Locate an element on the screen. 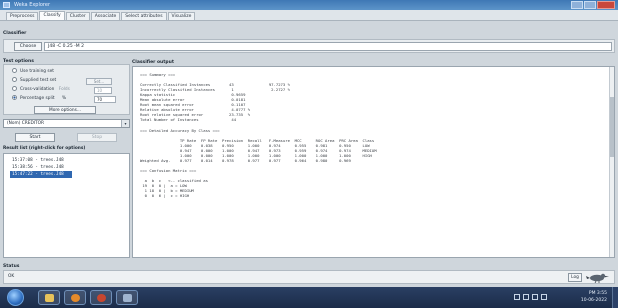 The width and height of the screenshot is (618, 308). start-button: Start is located at coordinates (35, 137).